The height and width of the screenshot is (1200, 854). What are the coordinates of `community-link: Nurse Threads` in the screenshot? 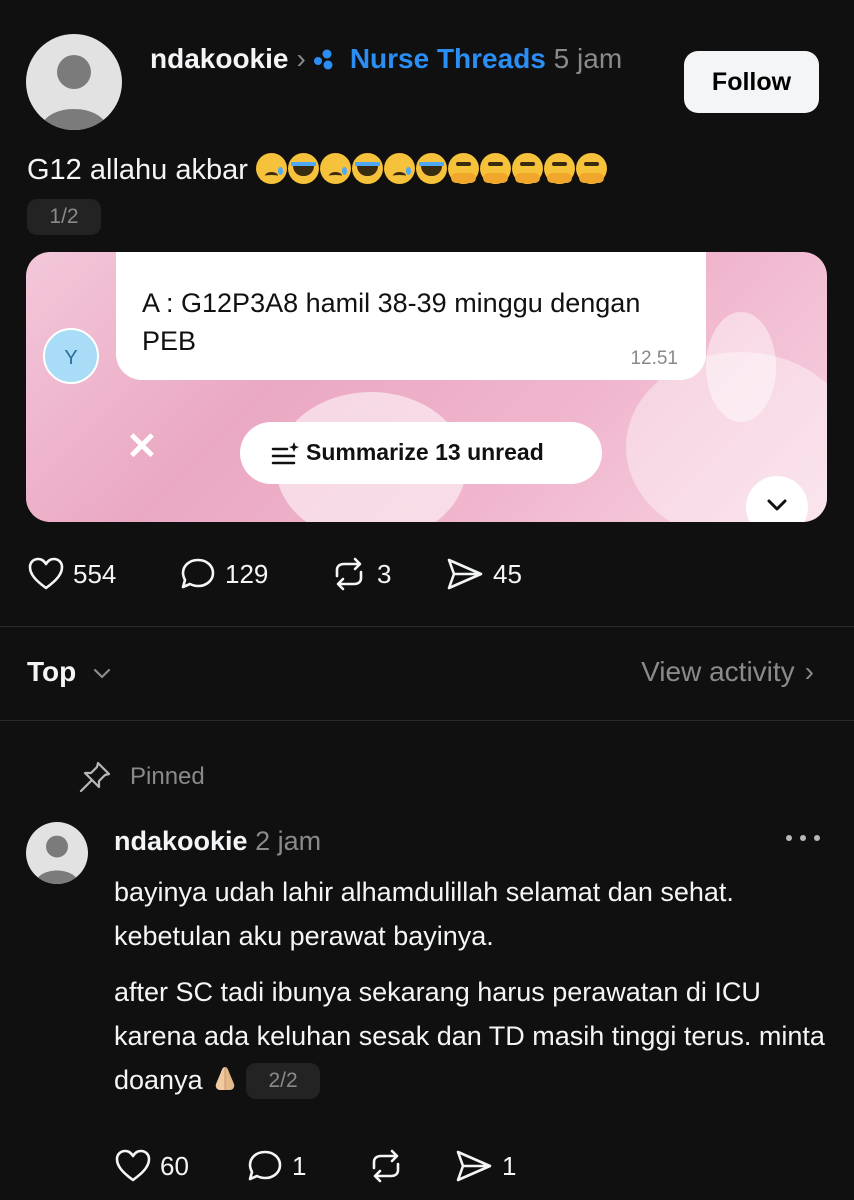 It's located at (448, 58).